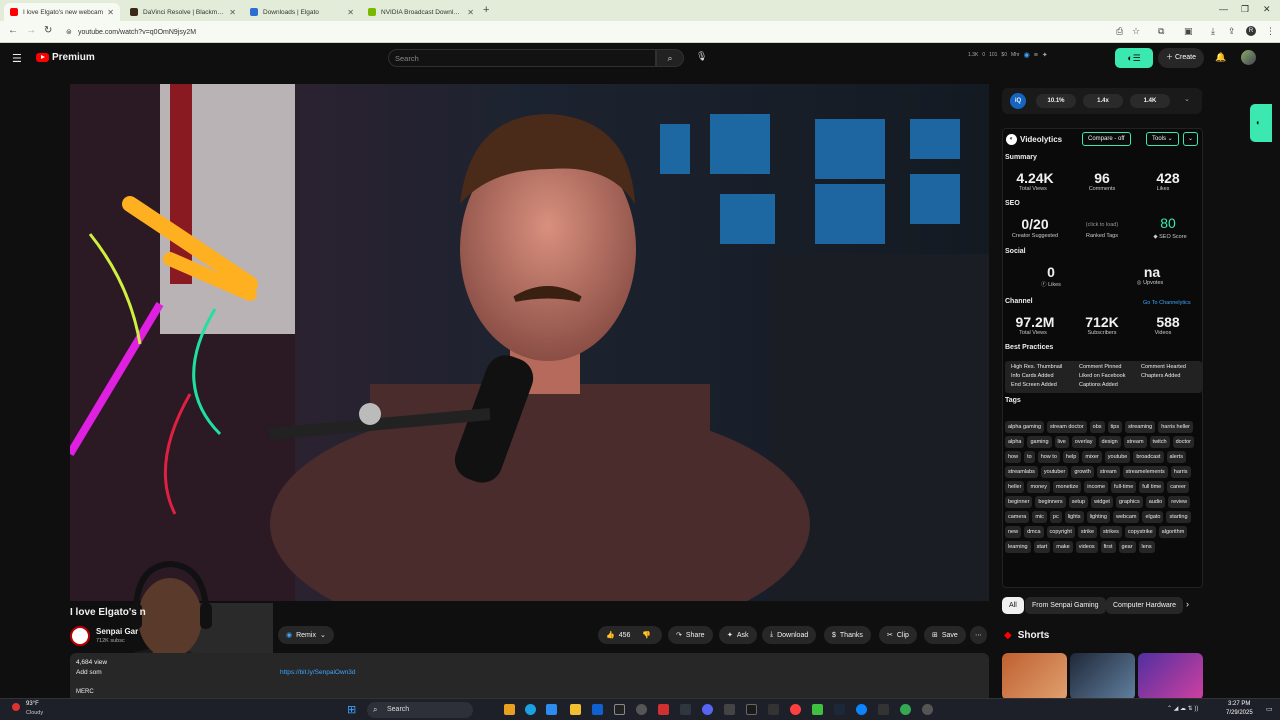 Image resolution: width=1280 pixels, height=720 pixels. I want to click on share-page-icon: ⇪, so click(1232, 31).